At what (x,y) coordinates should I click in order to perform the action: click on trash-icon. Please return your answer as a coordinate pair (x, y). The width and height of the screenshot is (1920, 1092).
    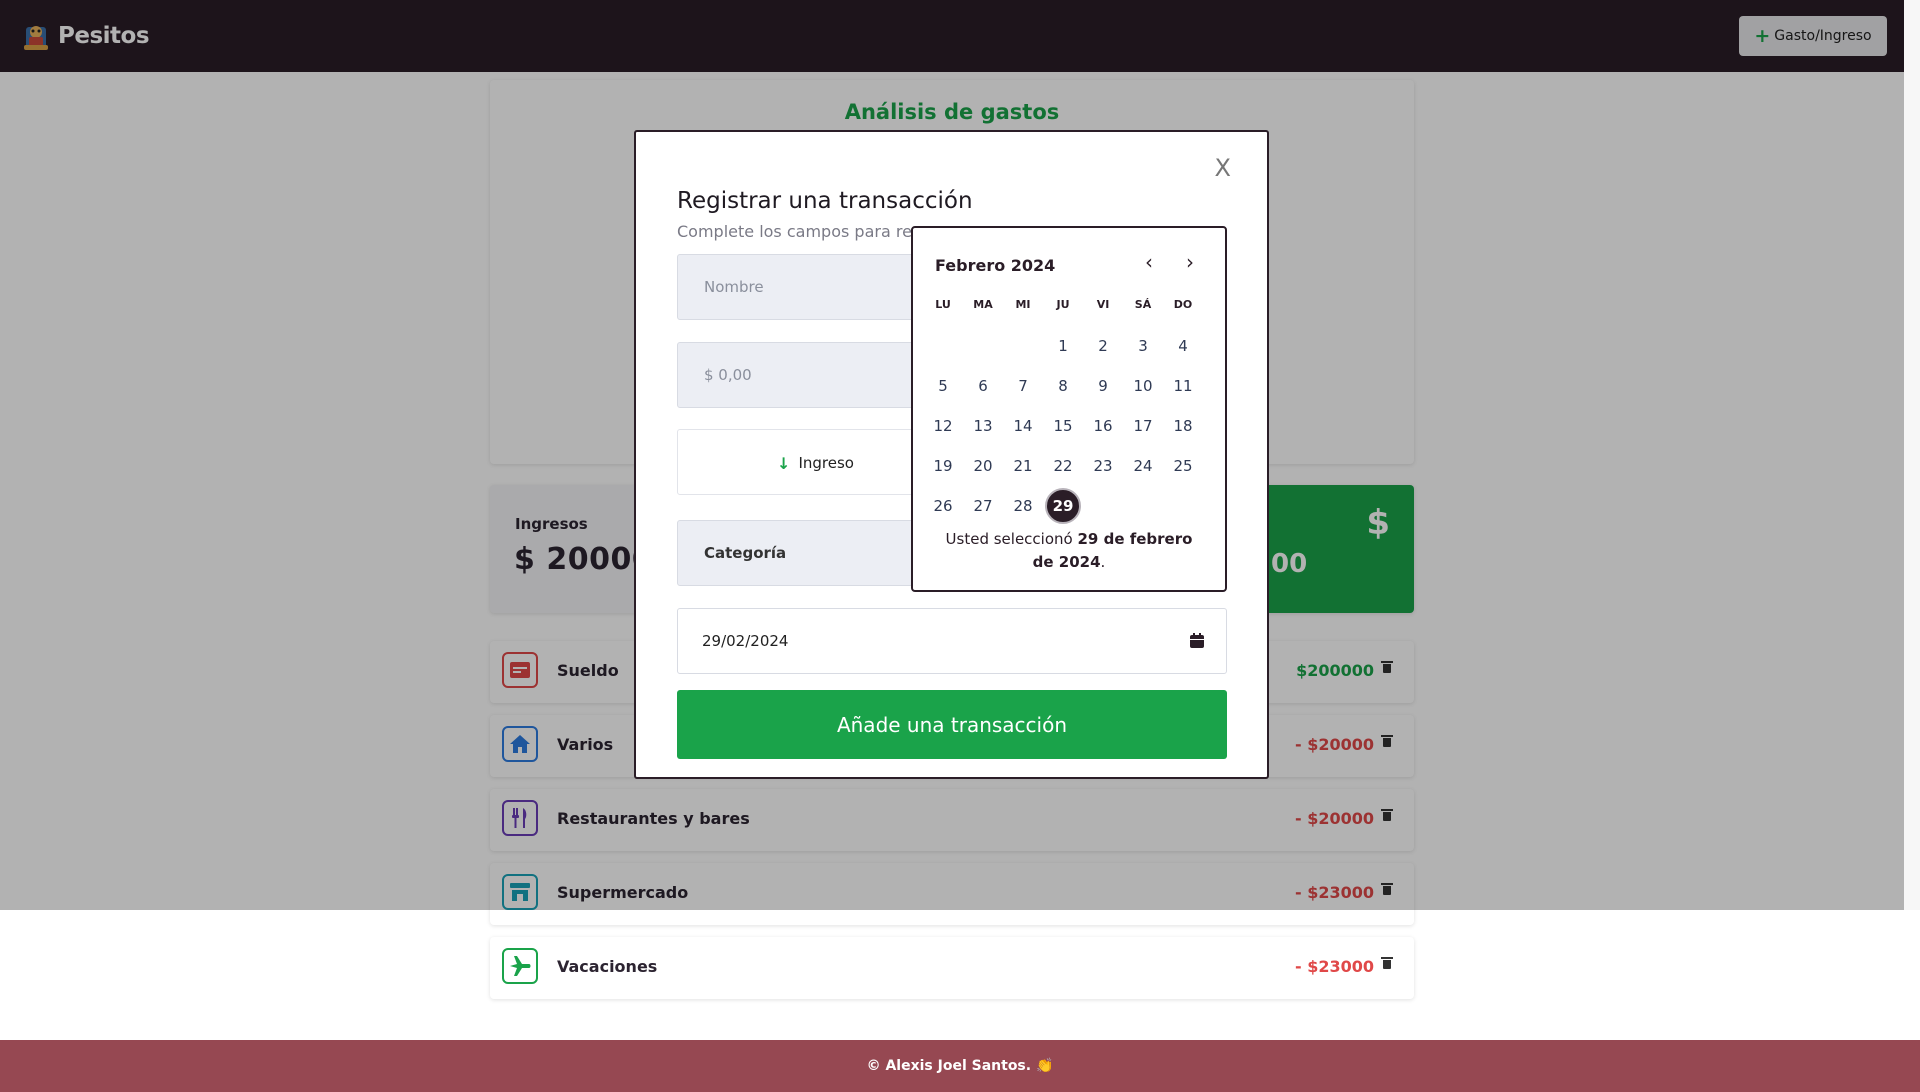
    Looking at the image, I should click on (1387, 963).